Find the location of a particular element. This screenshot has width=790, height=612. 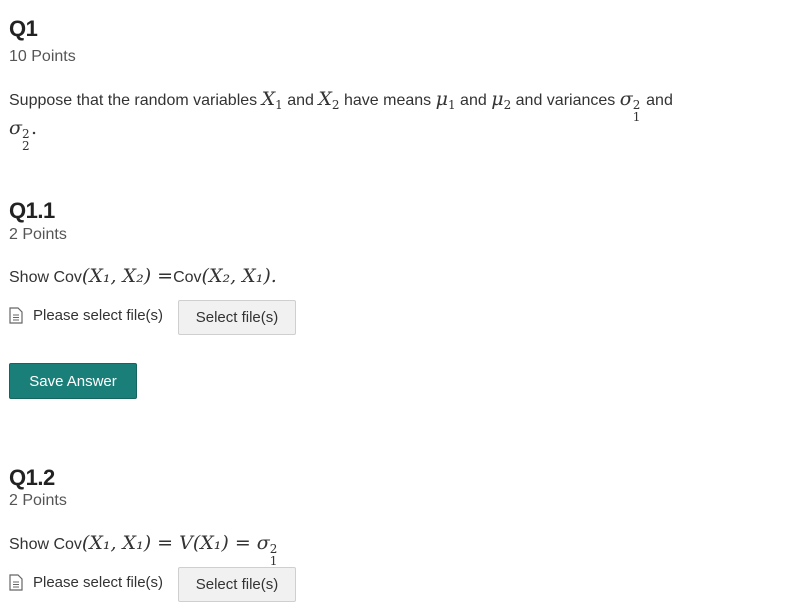

question-text-q1-1: Show Cov(X₁, X₂) =Cov(X₂, X₁). is located at coordinates (143, 277).